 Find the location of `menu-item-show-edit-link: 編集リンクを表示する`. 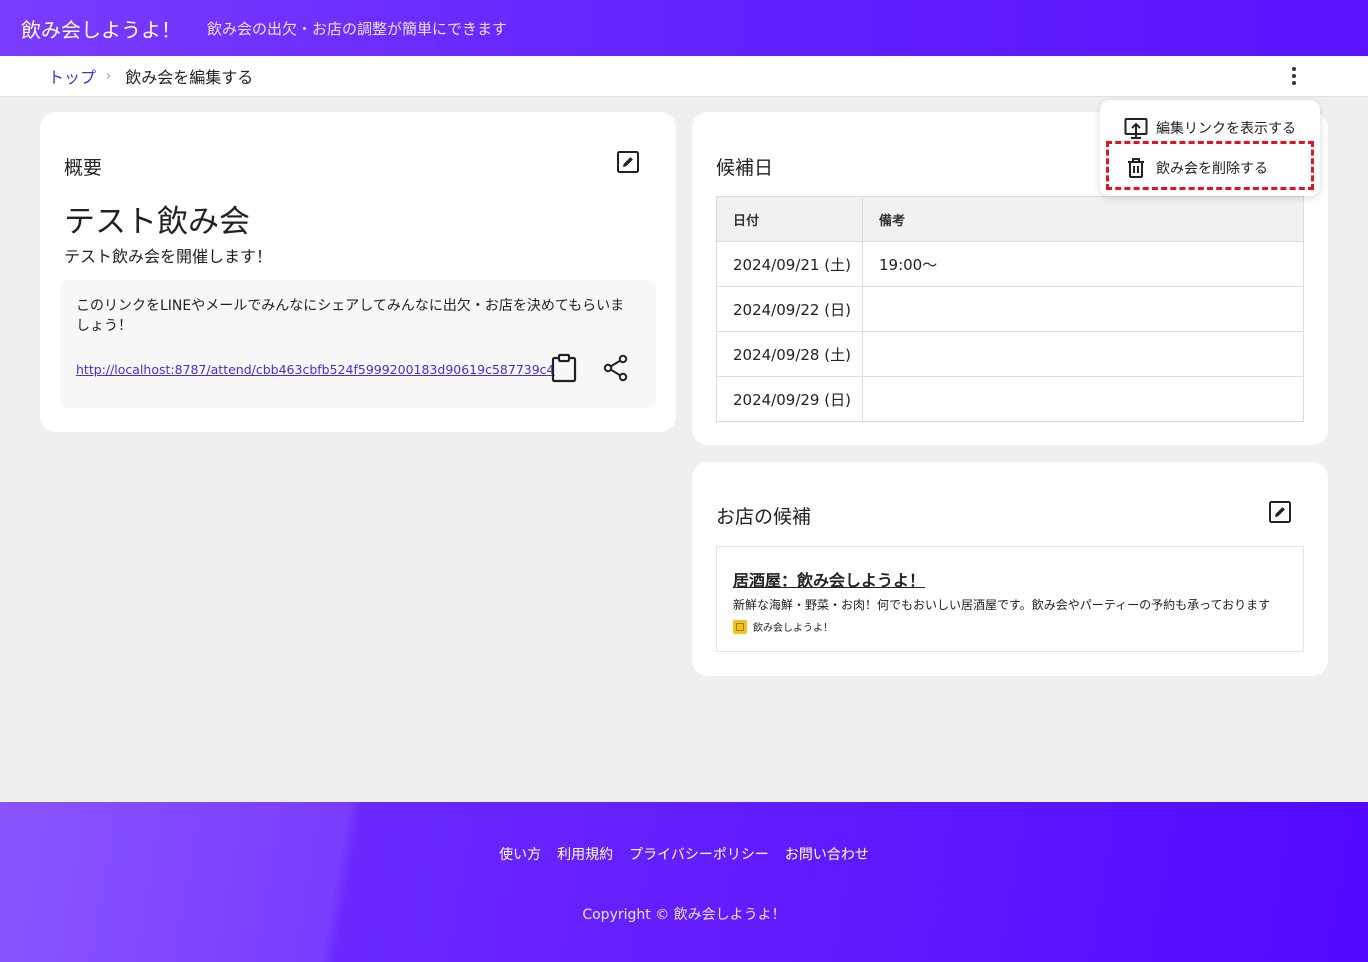

menu-item-show-edit-link: 編集リンクを表示する is located at coordinates (1210, 128).